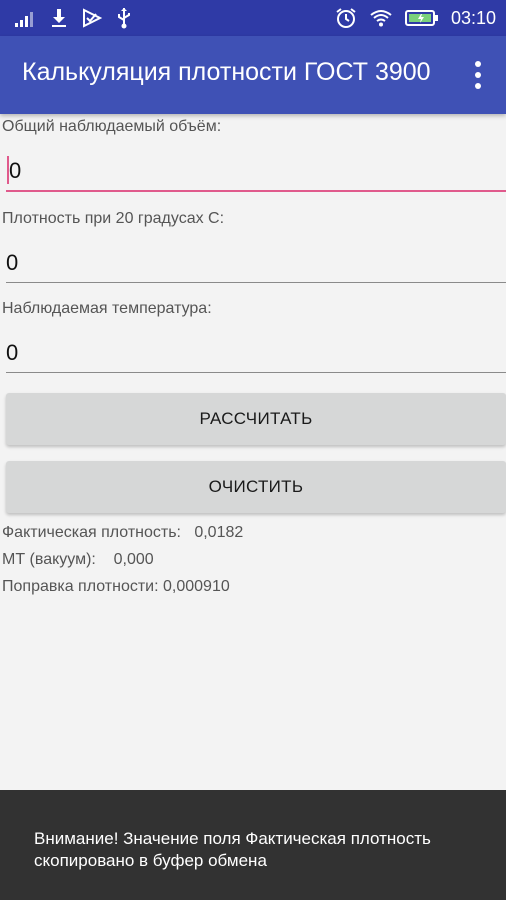 This screenshot has width=506, height=900. Describe the element at coordinates (113, 218) in the screenshot. I see `density20-label: Плотность при 20 градусах С:` at that location.